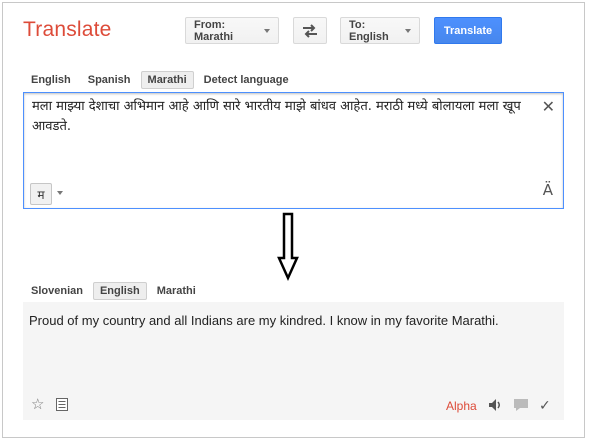  What do you see at coordinates (369, 30) in the screenshot?
I see `to-language-label: To: English` at bounding box center [369, 30].